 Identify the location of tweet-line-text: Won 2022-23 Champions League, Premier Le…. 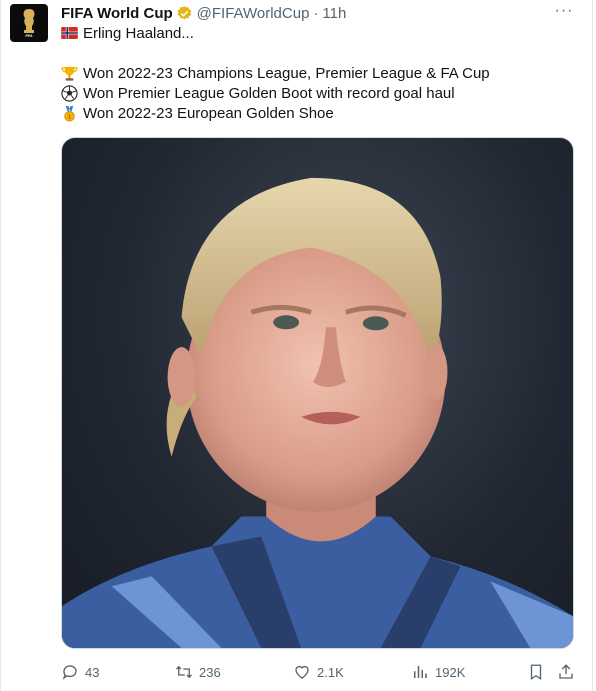
(286, 73).